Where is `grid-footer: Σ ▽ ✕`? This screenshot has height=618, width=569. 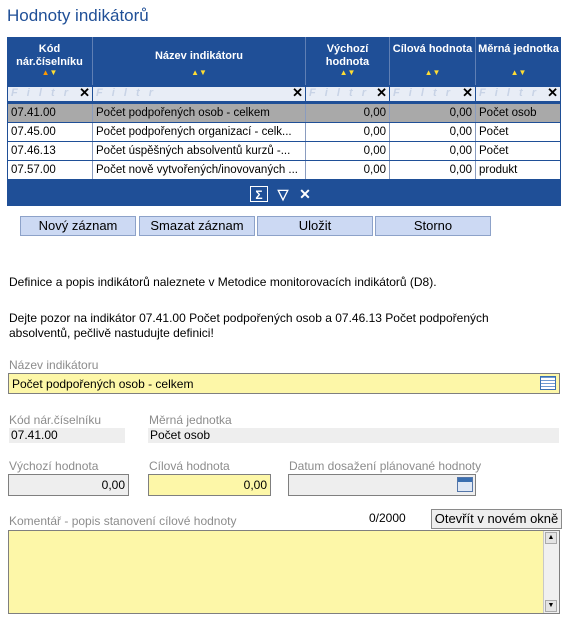
grid-footer: Σ ▽ ✕ is located at coordinates (284, 194).